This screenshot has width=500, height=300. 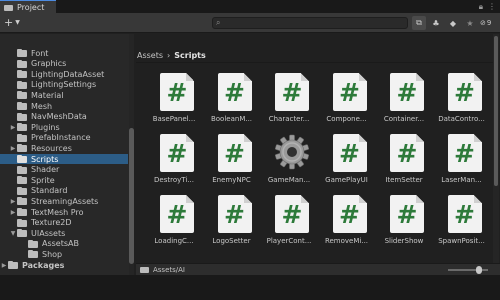 I want to click on asset-grid-scrollbar, so click(x=496, y=154).